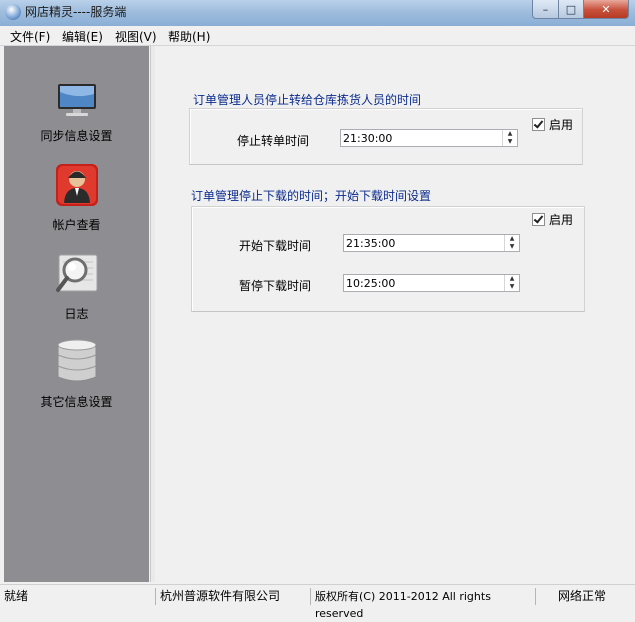 The image size is (635, 622). What do you see at coordinates (76, 185) in the screenshot?
I see `user-account-icon` at bounding box center [76, 185].